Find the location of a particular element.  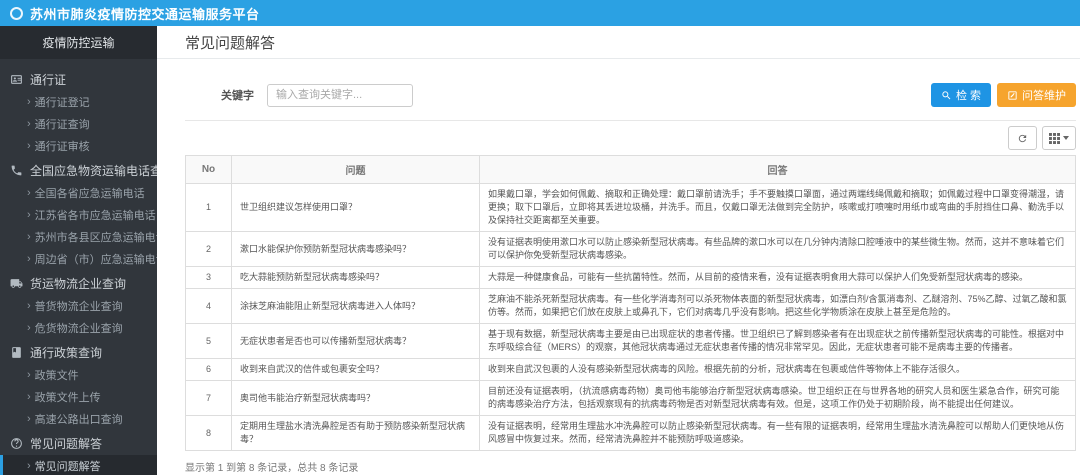

column-header-no: No is located at coordinates (208, 169).